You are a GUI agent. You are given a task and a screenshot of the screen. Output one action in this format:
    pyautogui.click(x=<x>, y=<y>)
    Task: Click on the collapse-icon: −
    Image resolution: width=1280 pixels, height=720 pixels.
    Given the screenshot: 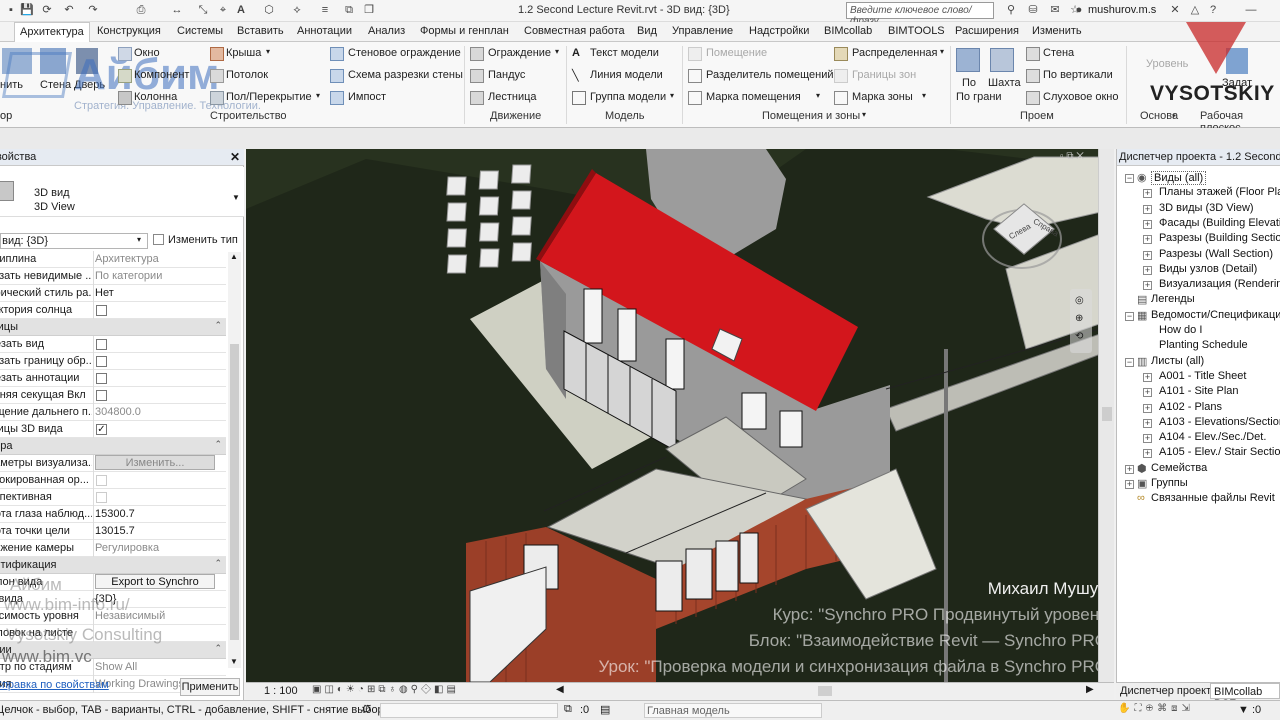 What is the action you would take?
    pyautogui.click(x=1129, y=362)
    